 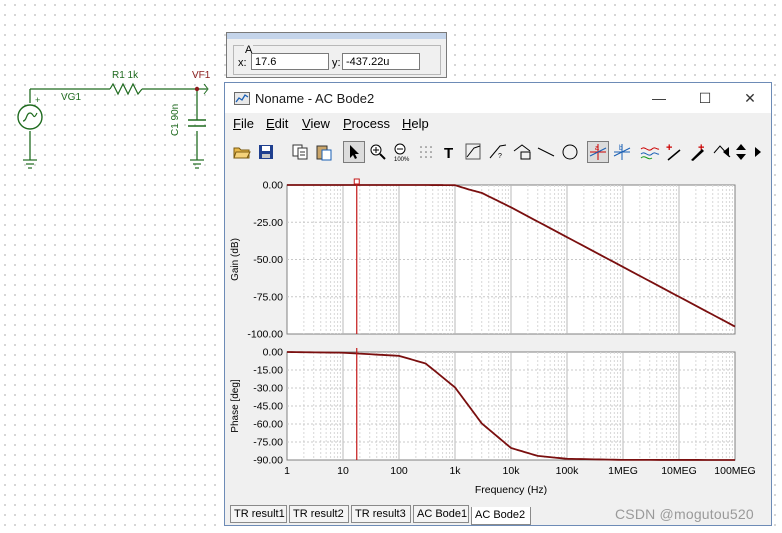 I want to click on curve-tool-b-icon: ?, so click(x=498, y=152).